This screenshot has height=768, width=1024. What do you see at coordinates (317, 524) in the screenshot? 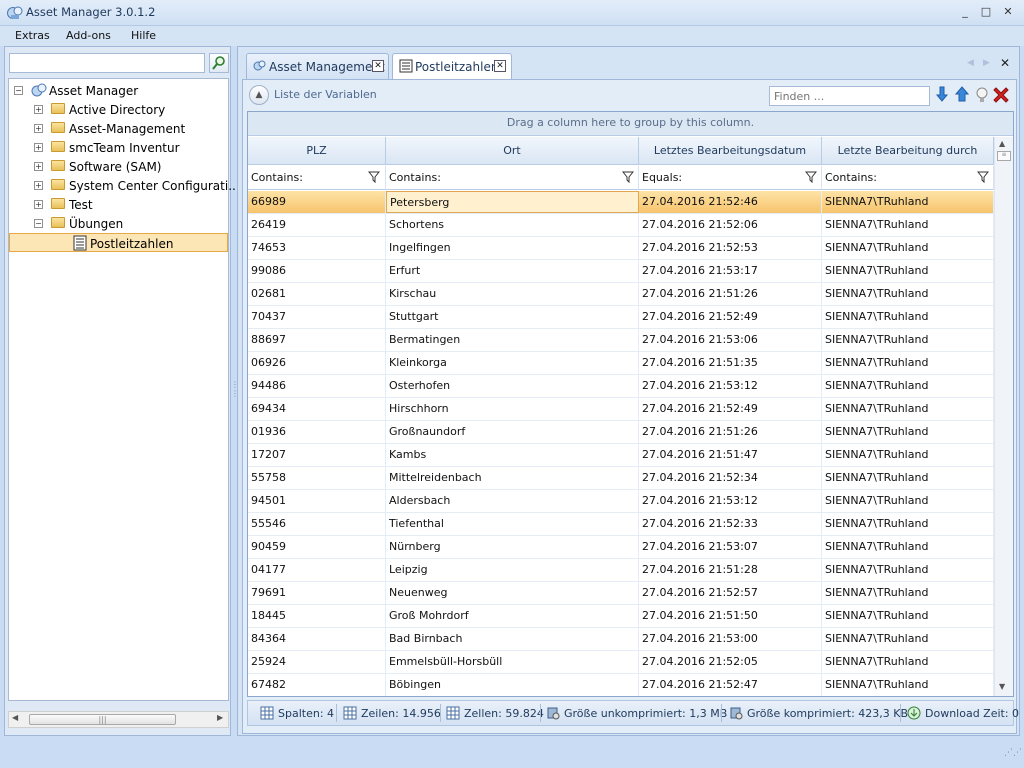
I see `cell-plz: 55546` at bounding box center [317, 524].